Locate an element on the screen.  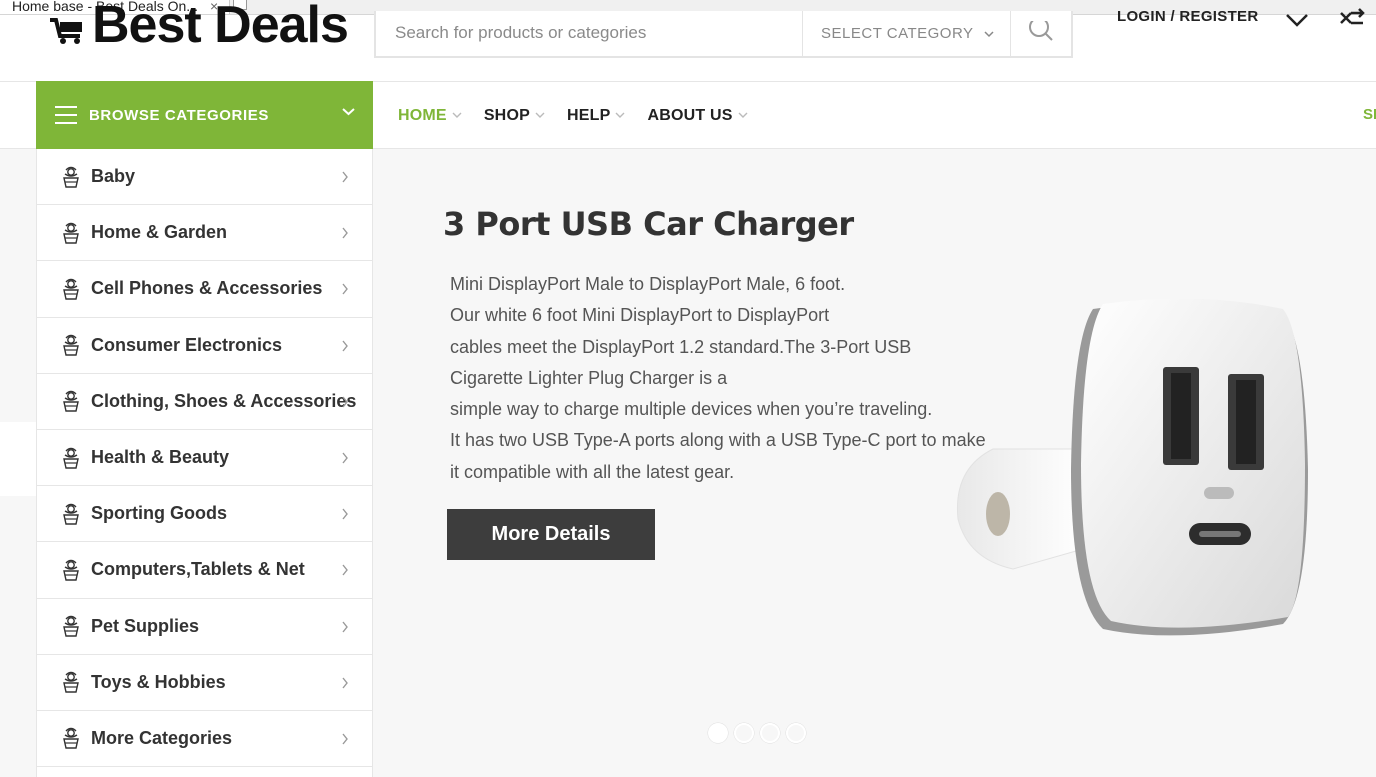
category-label: Clothing, Shoes & Accessories is located at coordinates (224, 400).